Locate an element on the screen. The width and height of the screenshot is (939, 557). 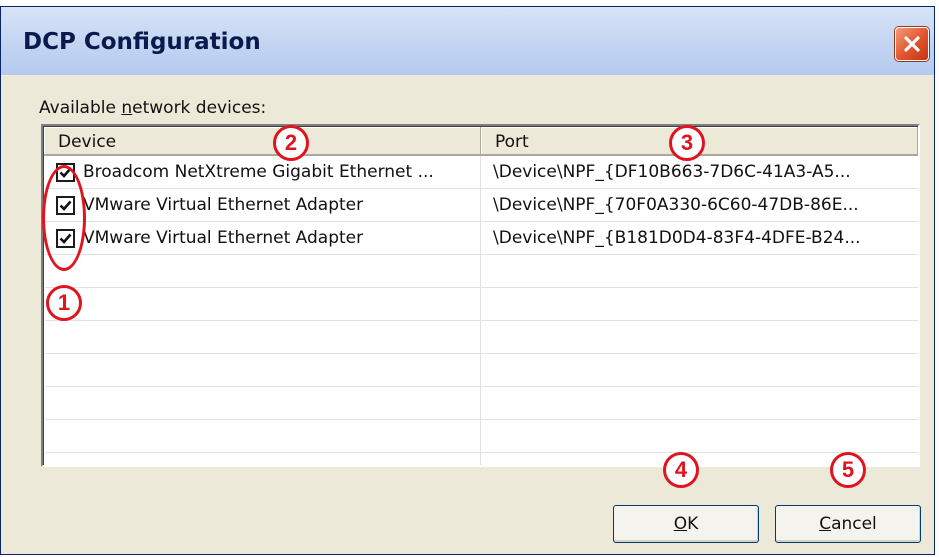
available-devices-label: Available network devices: is located at coordinates (152, 108).